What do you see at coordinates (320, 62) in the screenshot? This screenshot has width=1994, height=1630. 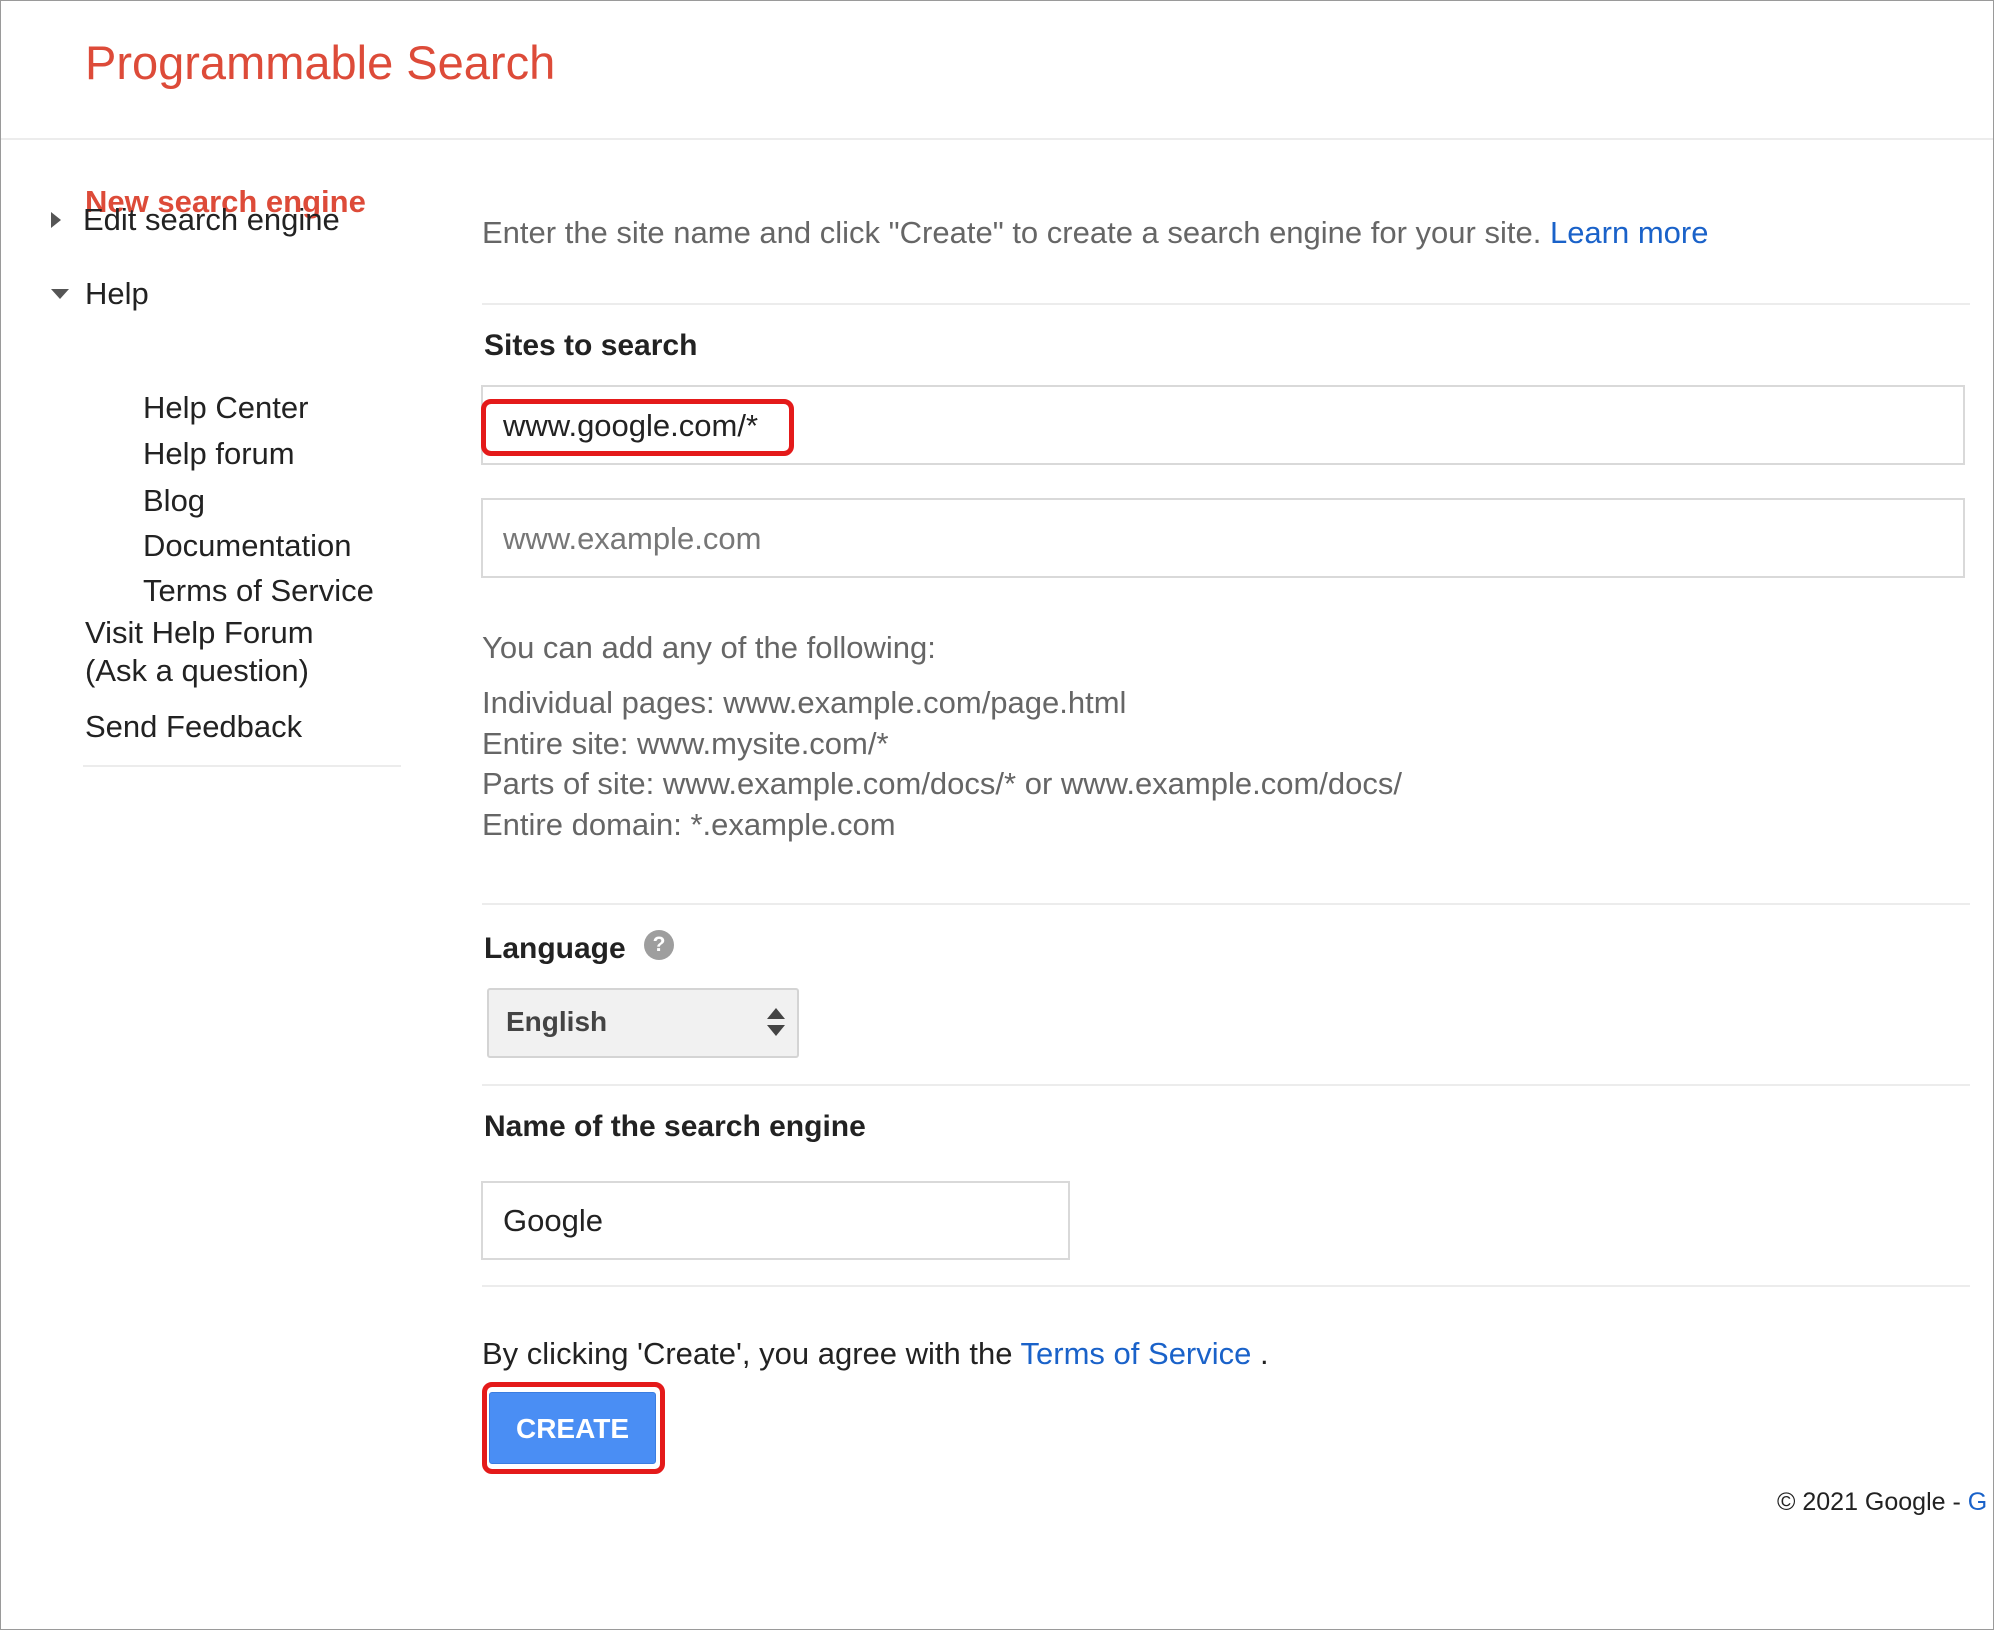 I see `app-title: Programmable Search` at bounding box center [320, 62].